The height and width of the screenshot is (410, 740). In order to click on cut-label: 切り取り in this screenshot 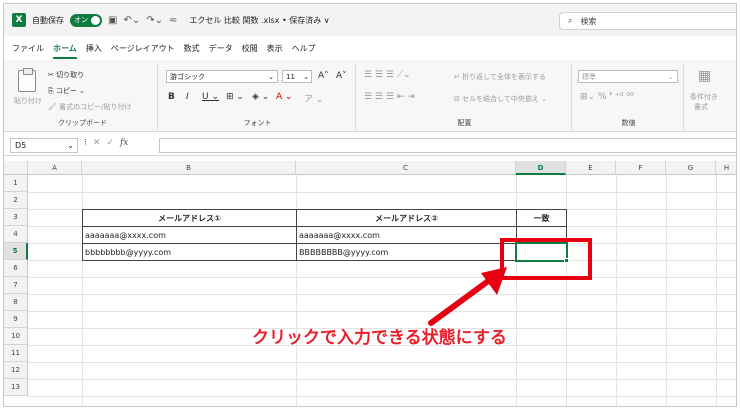, I will do `click(70, 75)`.